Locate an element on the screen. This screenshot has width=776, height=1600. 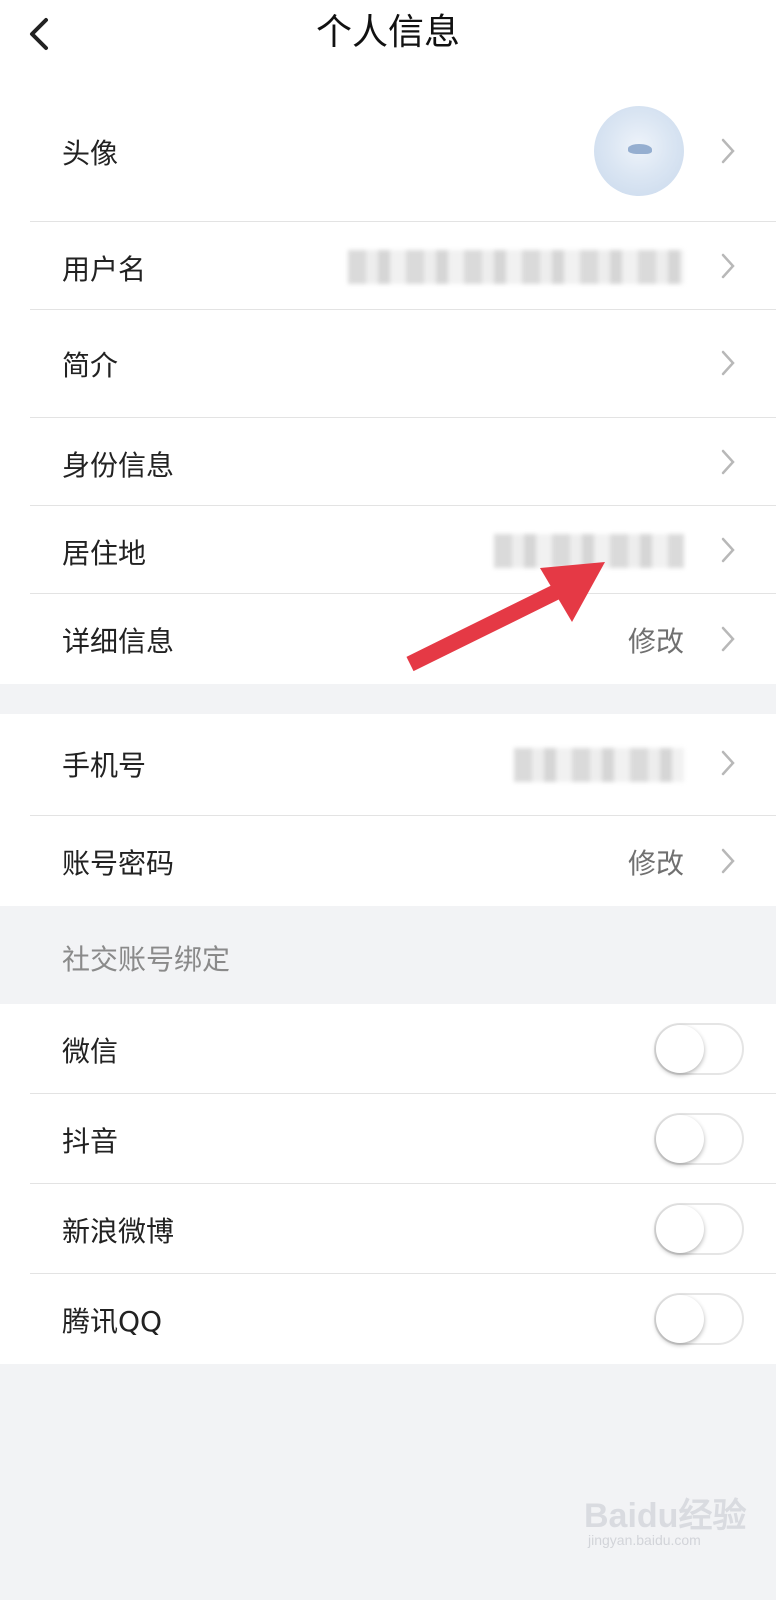
row-label: 简介 is located at coordinates (90, 365).